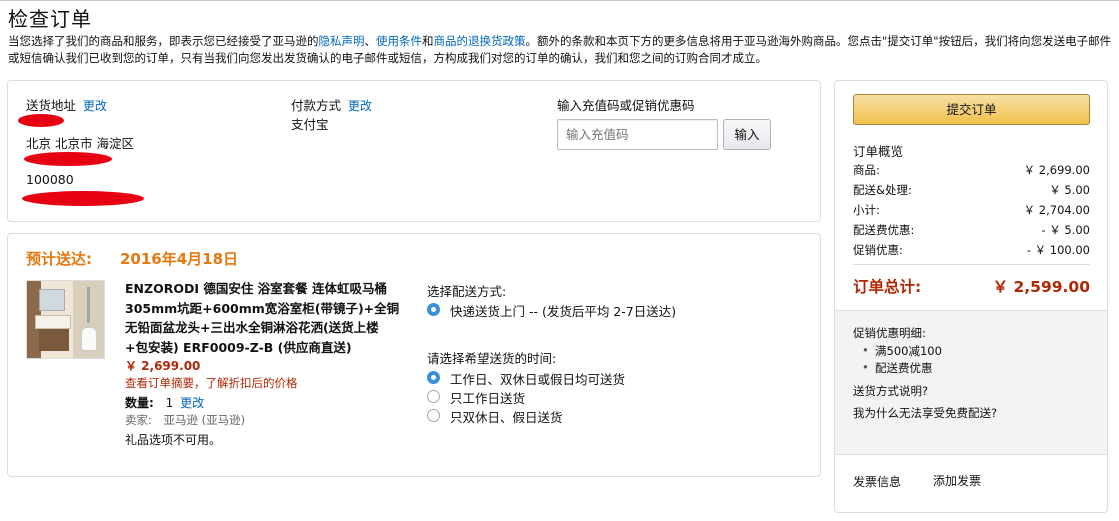 The width and height of the screenshot is (1119, 521). Describe the element at coordinates (95, 106) in the screenshot. I see `change-address-link: 更改` at that location.